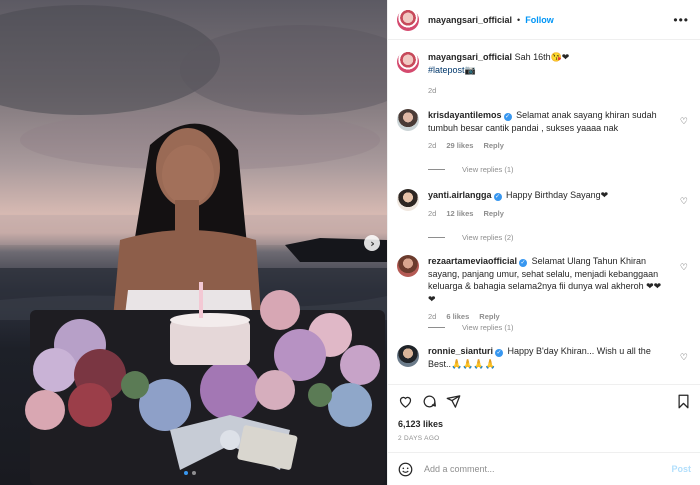 The width and height of the screenshot is (700, 485). I want to click on likes-count: 6,123 likes, so click(420, 424).